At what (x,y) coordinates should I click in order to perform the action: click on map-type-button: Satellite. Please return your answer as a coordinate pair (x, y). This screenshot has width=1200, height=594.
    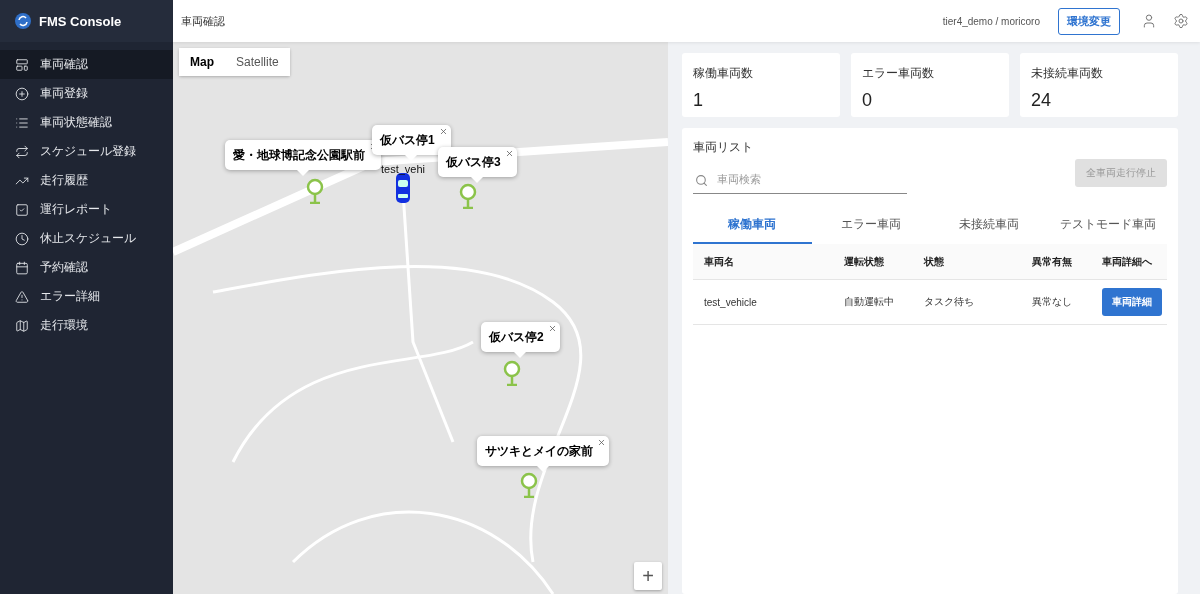
    Looking at the image, I should click on (257, 62).